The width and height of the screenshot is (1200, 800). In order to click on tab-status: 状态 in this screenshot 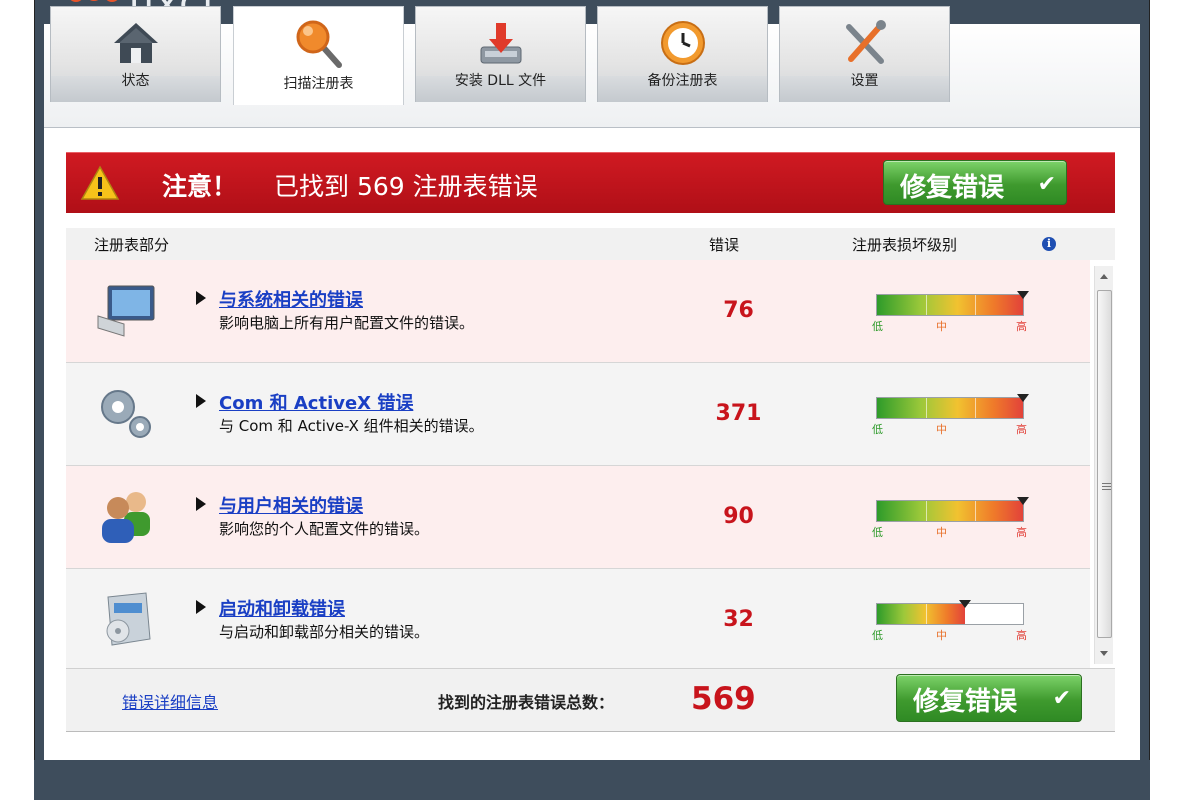, I will do `click(135, 54)`.